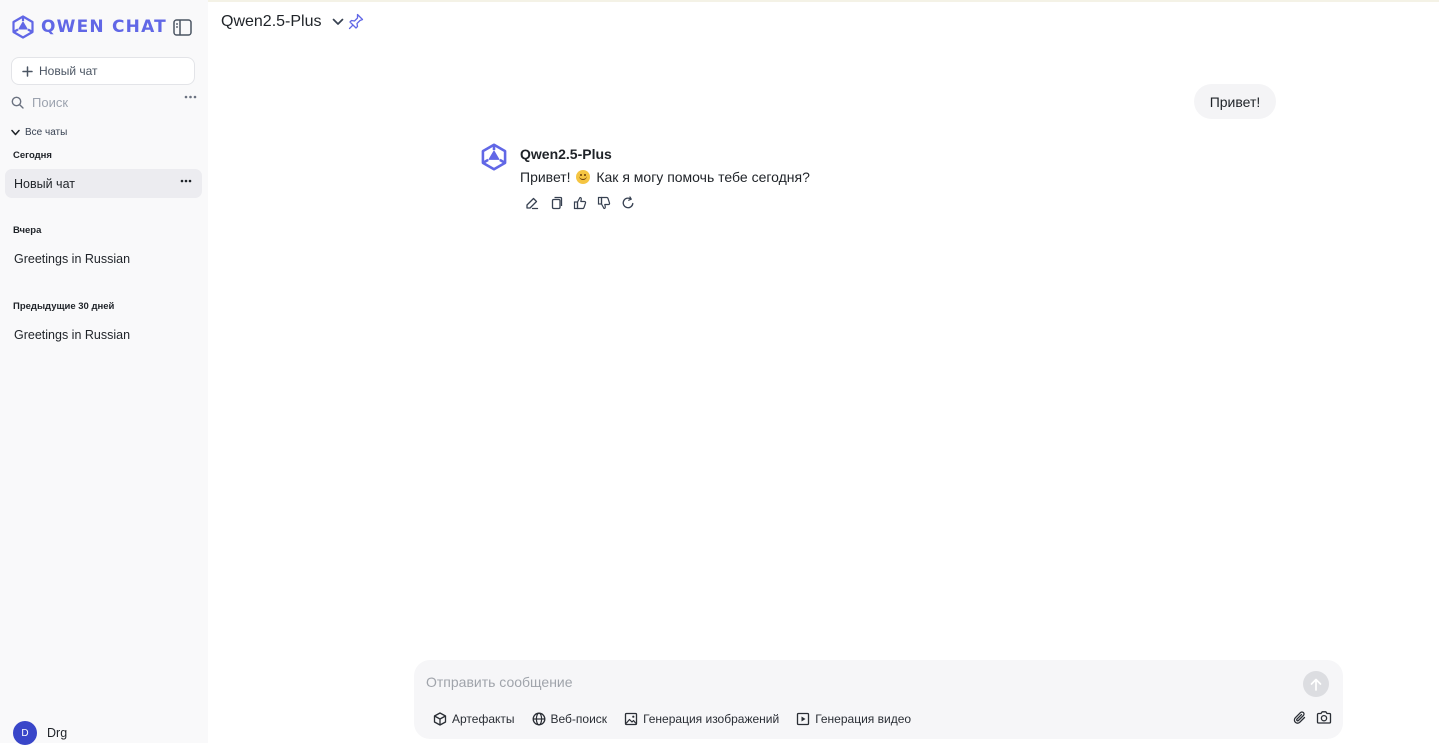 This screenshot has width=1439, height=745. Describe the element at coordinates (46, 132) in the screenshot. I see `all-chats-label: Все чаты` at that location.